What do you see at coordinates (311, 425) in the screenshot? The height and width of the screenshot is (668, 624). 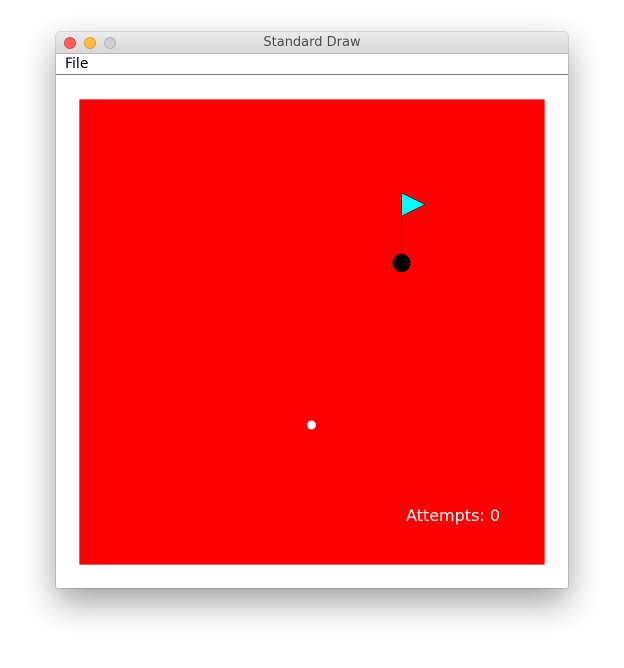 I see `golf-ball` at bounding box center [311, 425].